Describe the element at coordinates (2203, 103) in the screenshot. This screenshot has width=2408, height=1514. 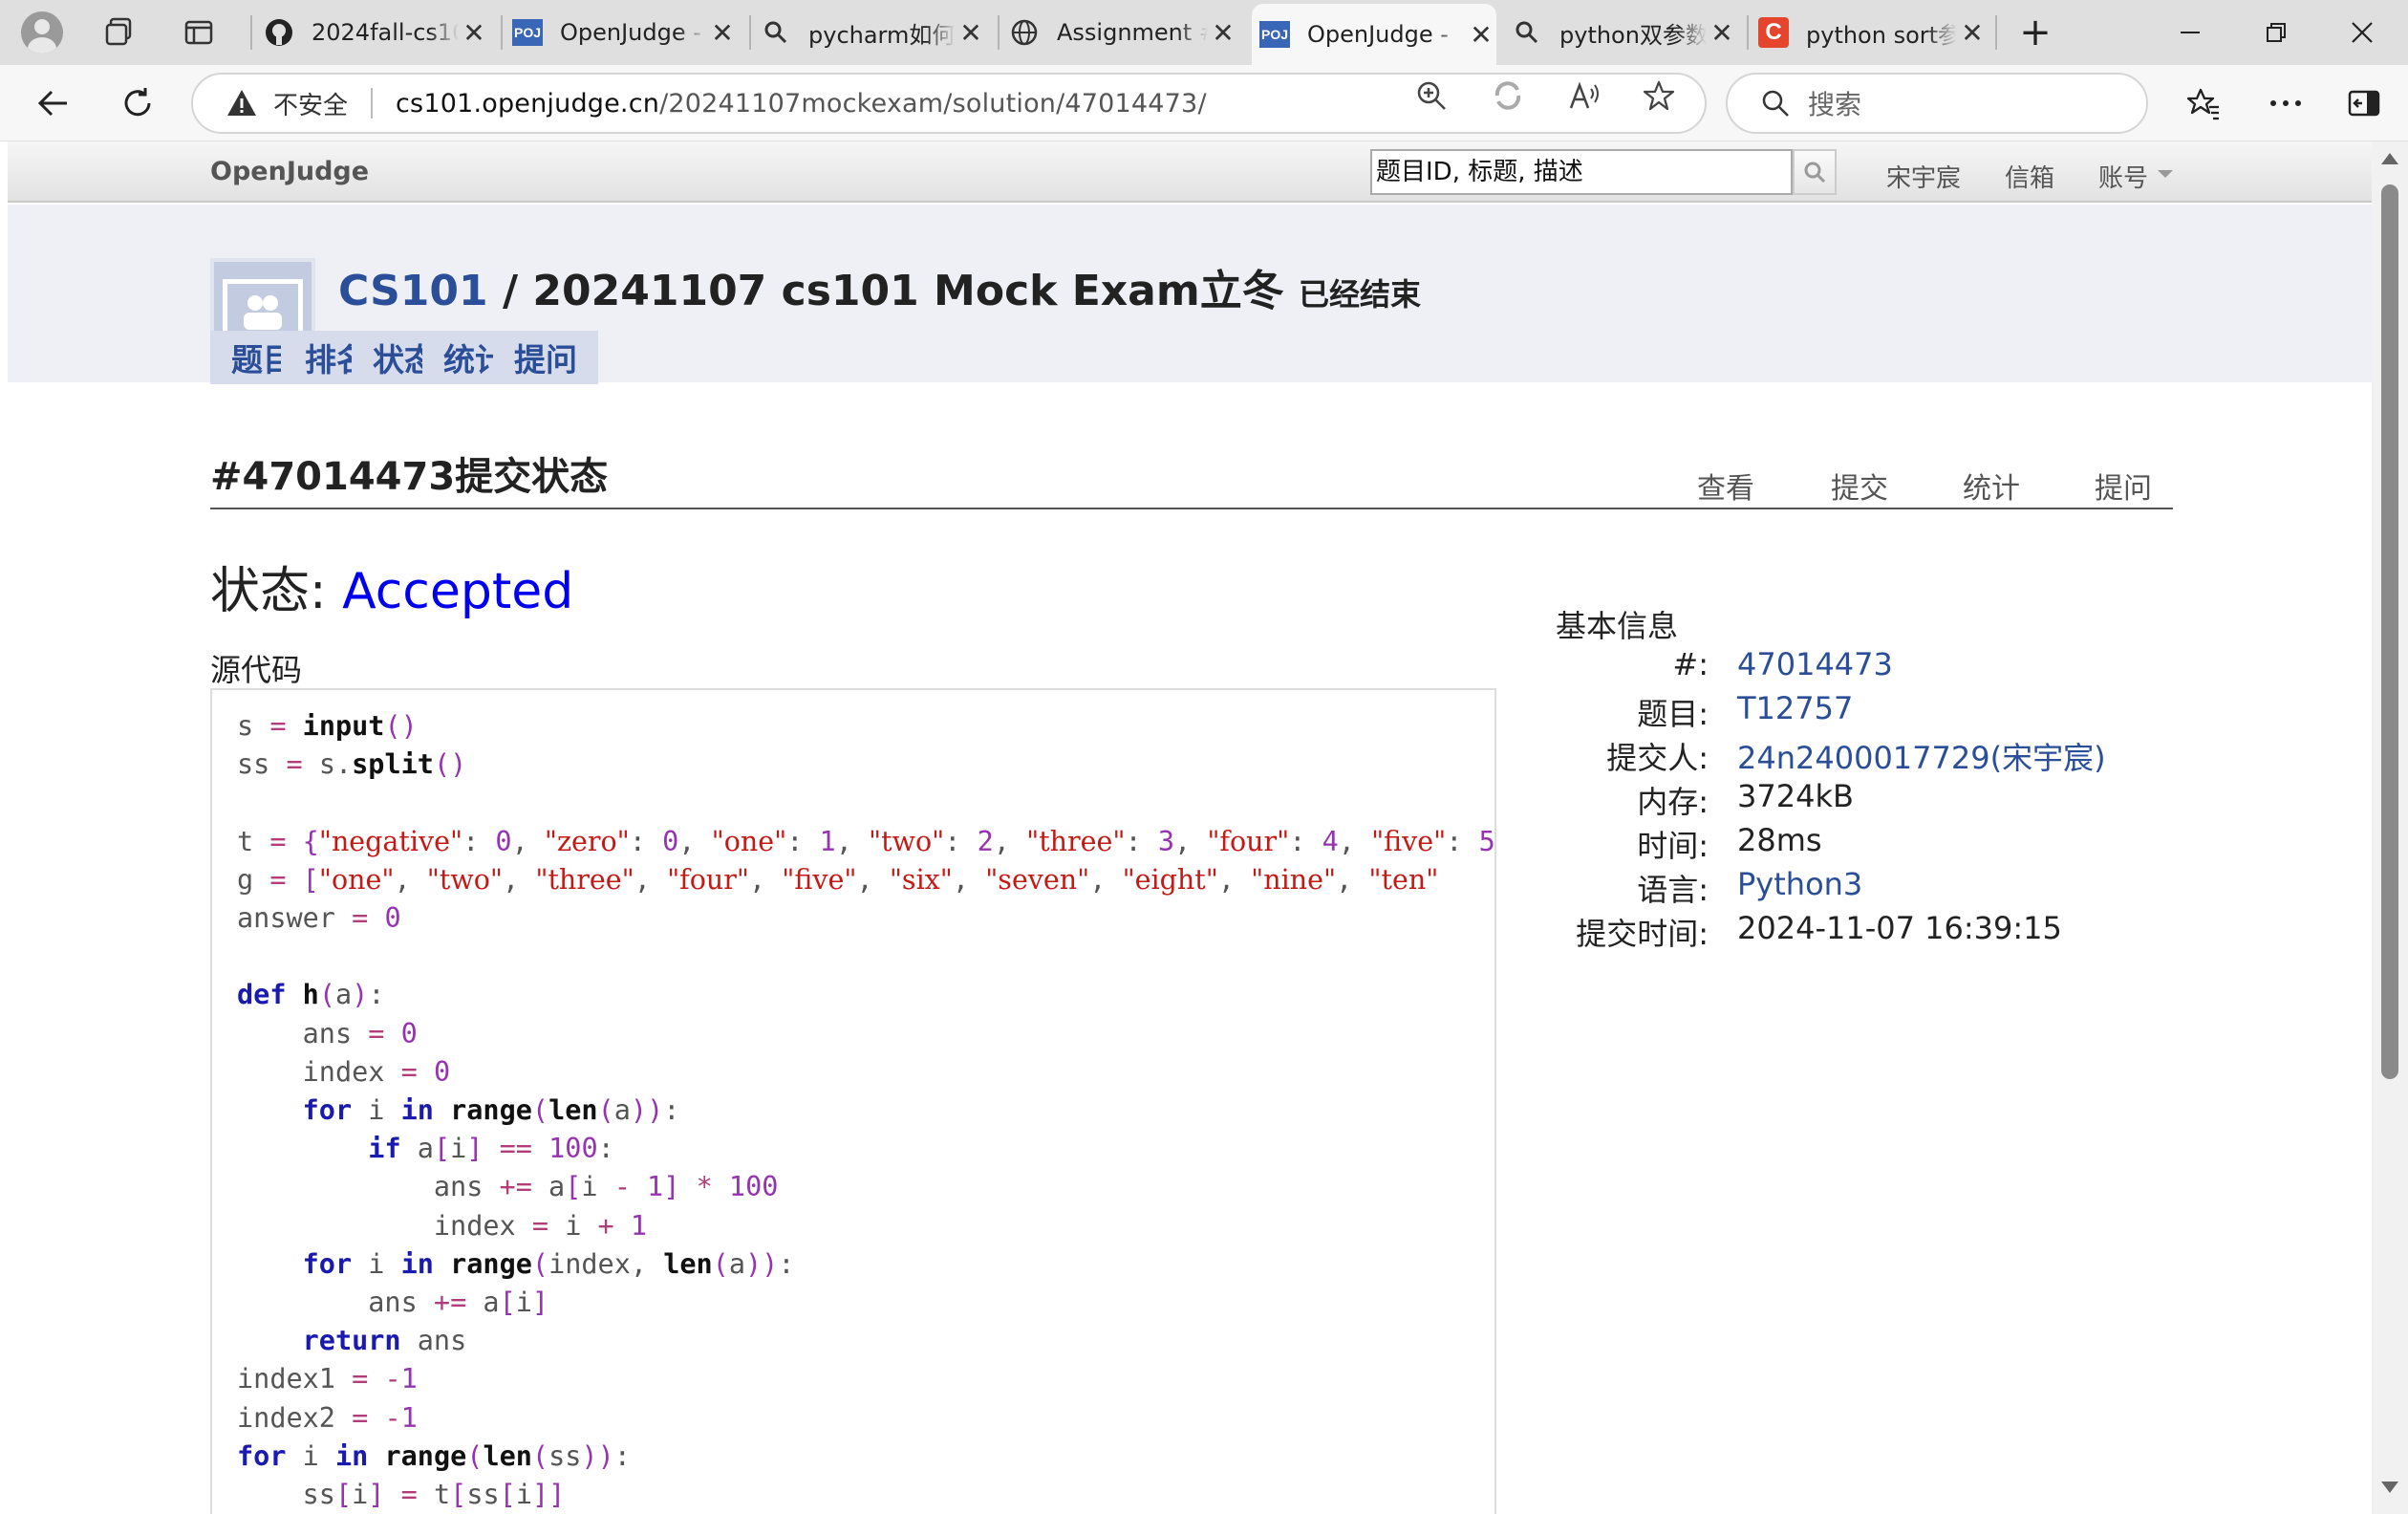
I see `favorites-icon` at that location.